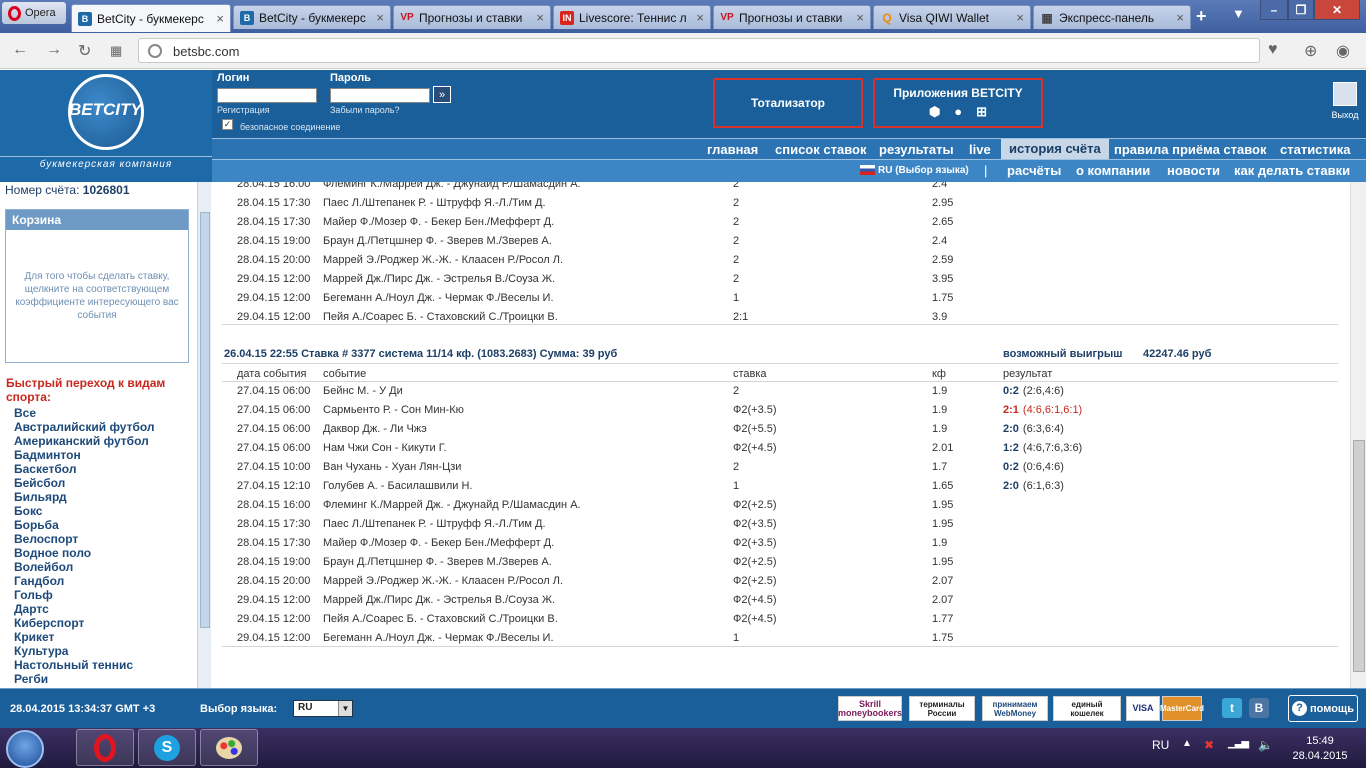  I want to click on sport-link: Гольф, so click(84, 595).